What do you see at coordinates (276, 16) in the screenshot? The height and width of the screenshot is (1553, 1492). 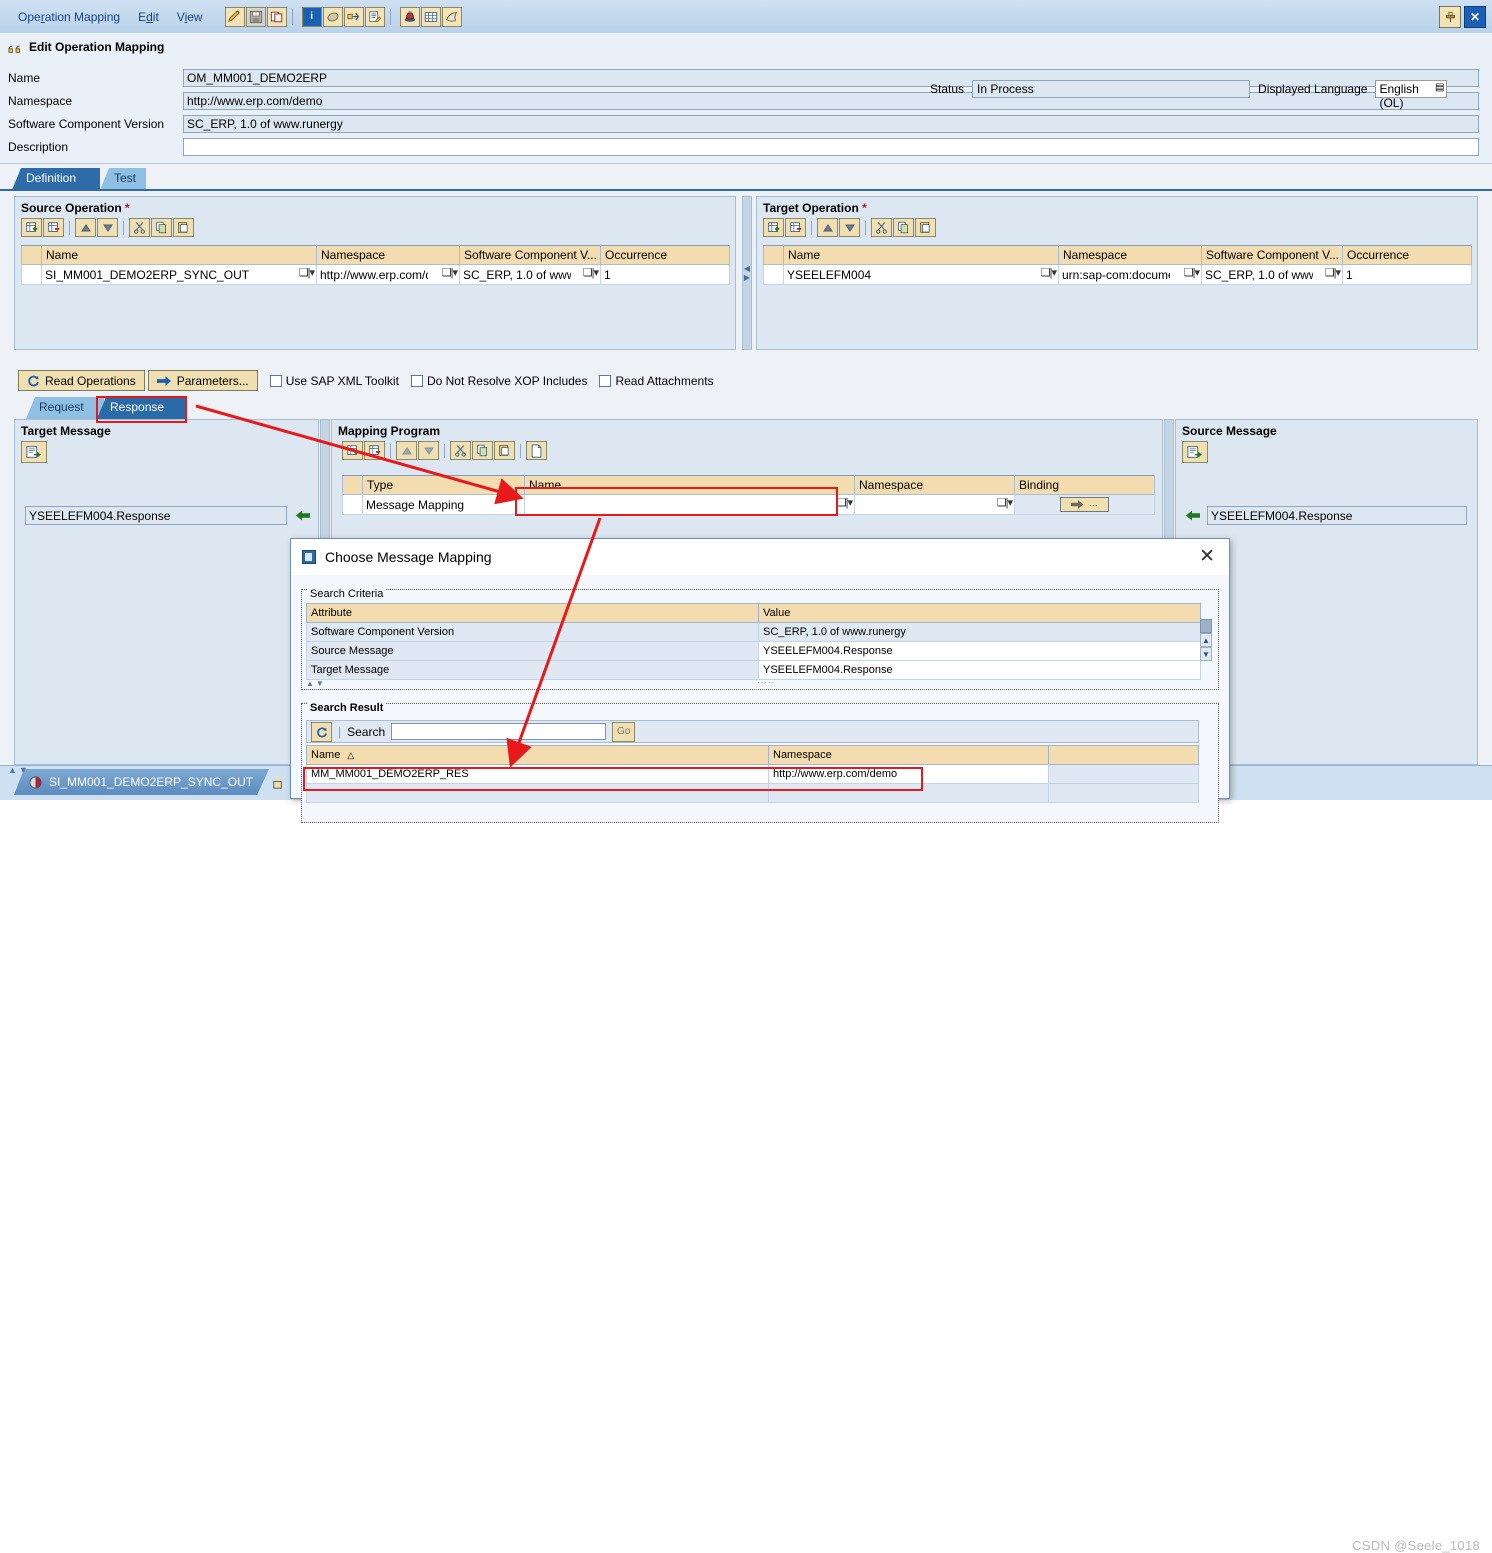 I see `copy-window-icon` at bounding box center [276, 16].